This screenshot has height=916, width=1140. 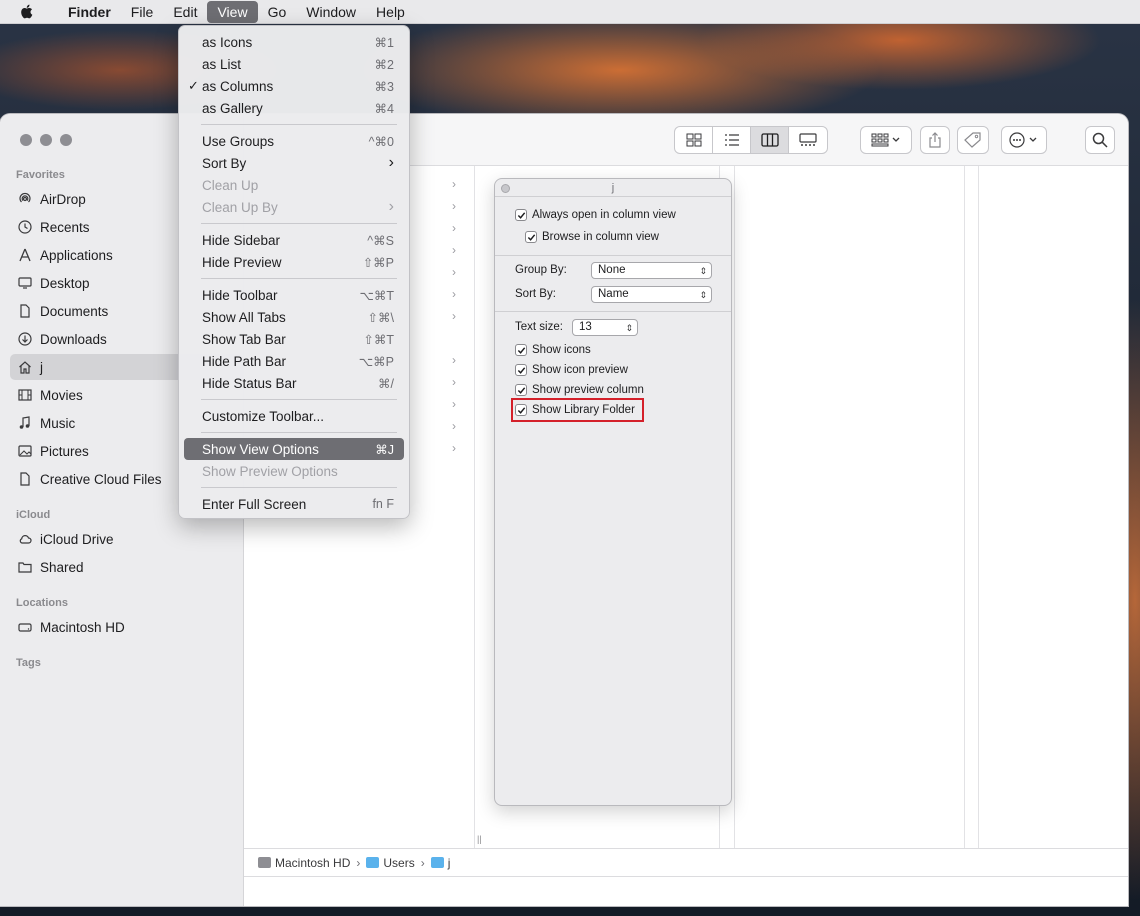 What do you see at coordinates (553, 350) in the screenshot?
I see `show-icons-checkbox: Show icons` at bounding box center [553, 350].